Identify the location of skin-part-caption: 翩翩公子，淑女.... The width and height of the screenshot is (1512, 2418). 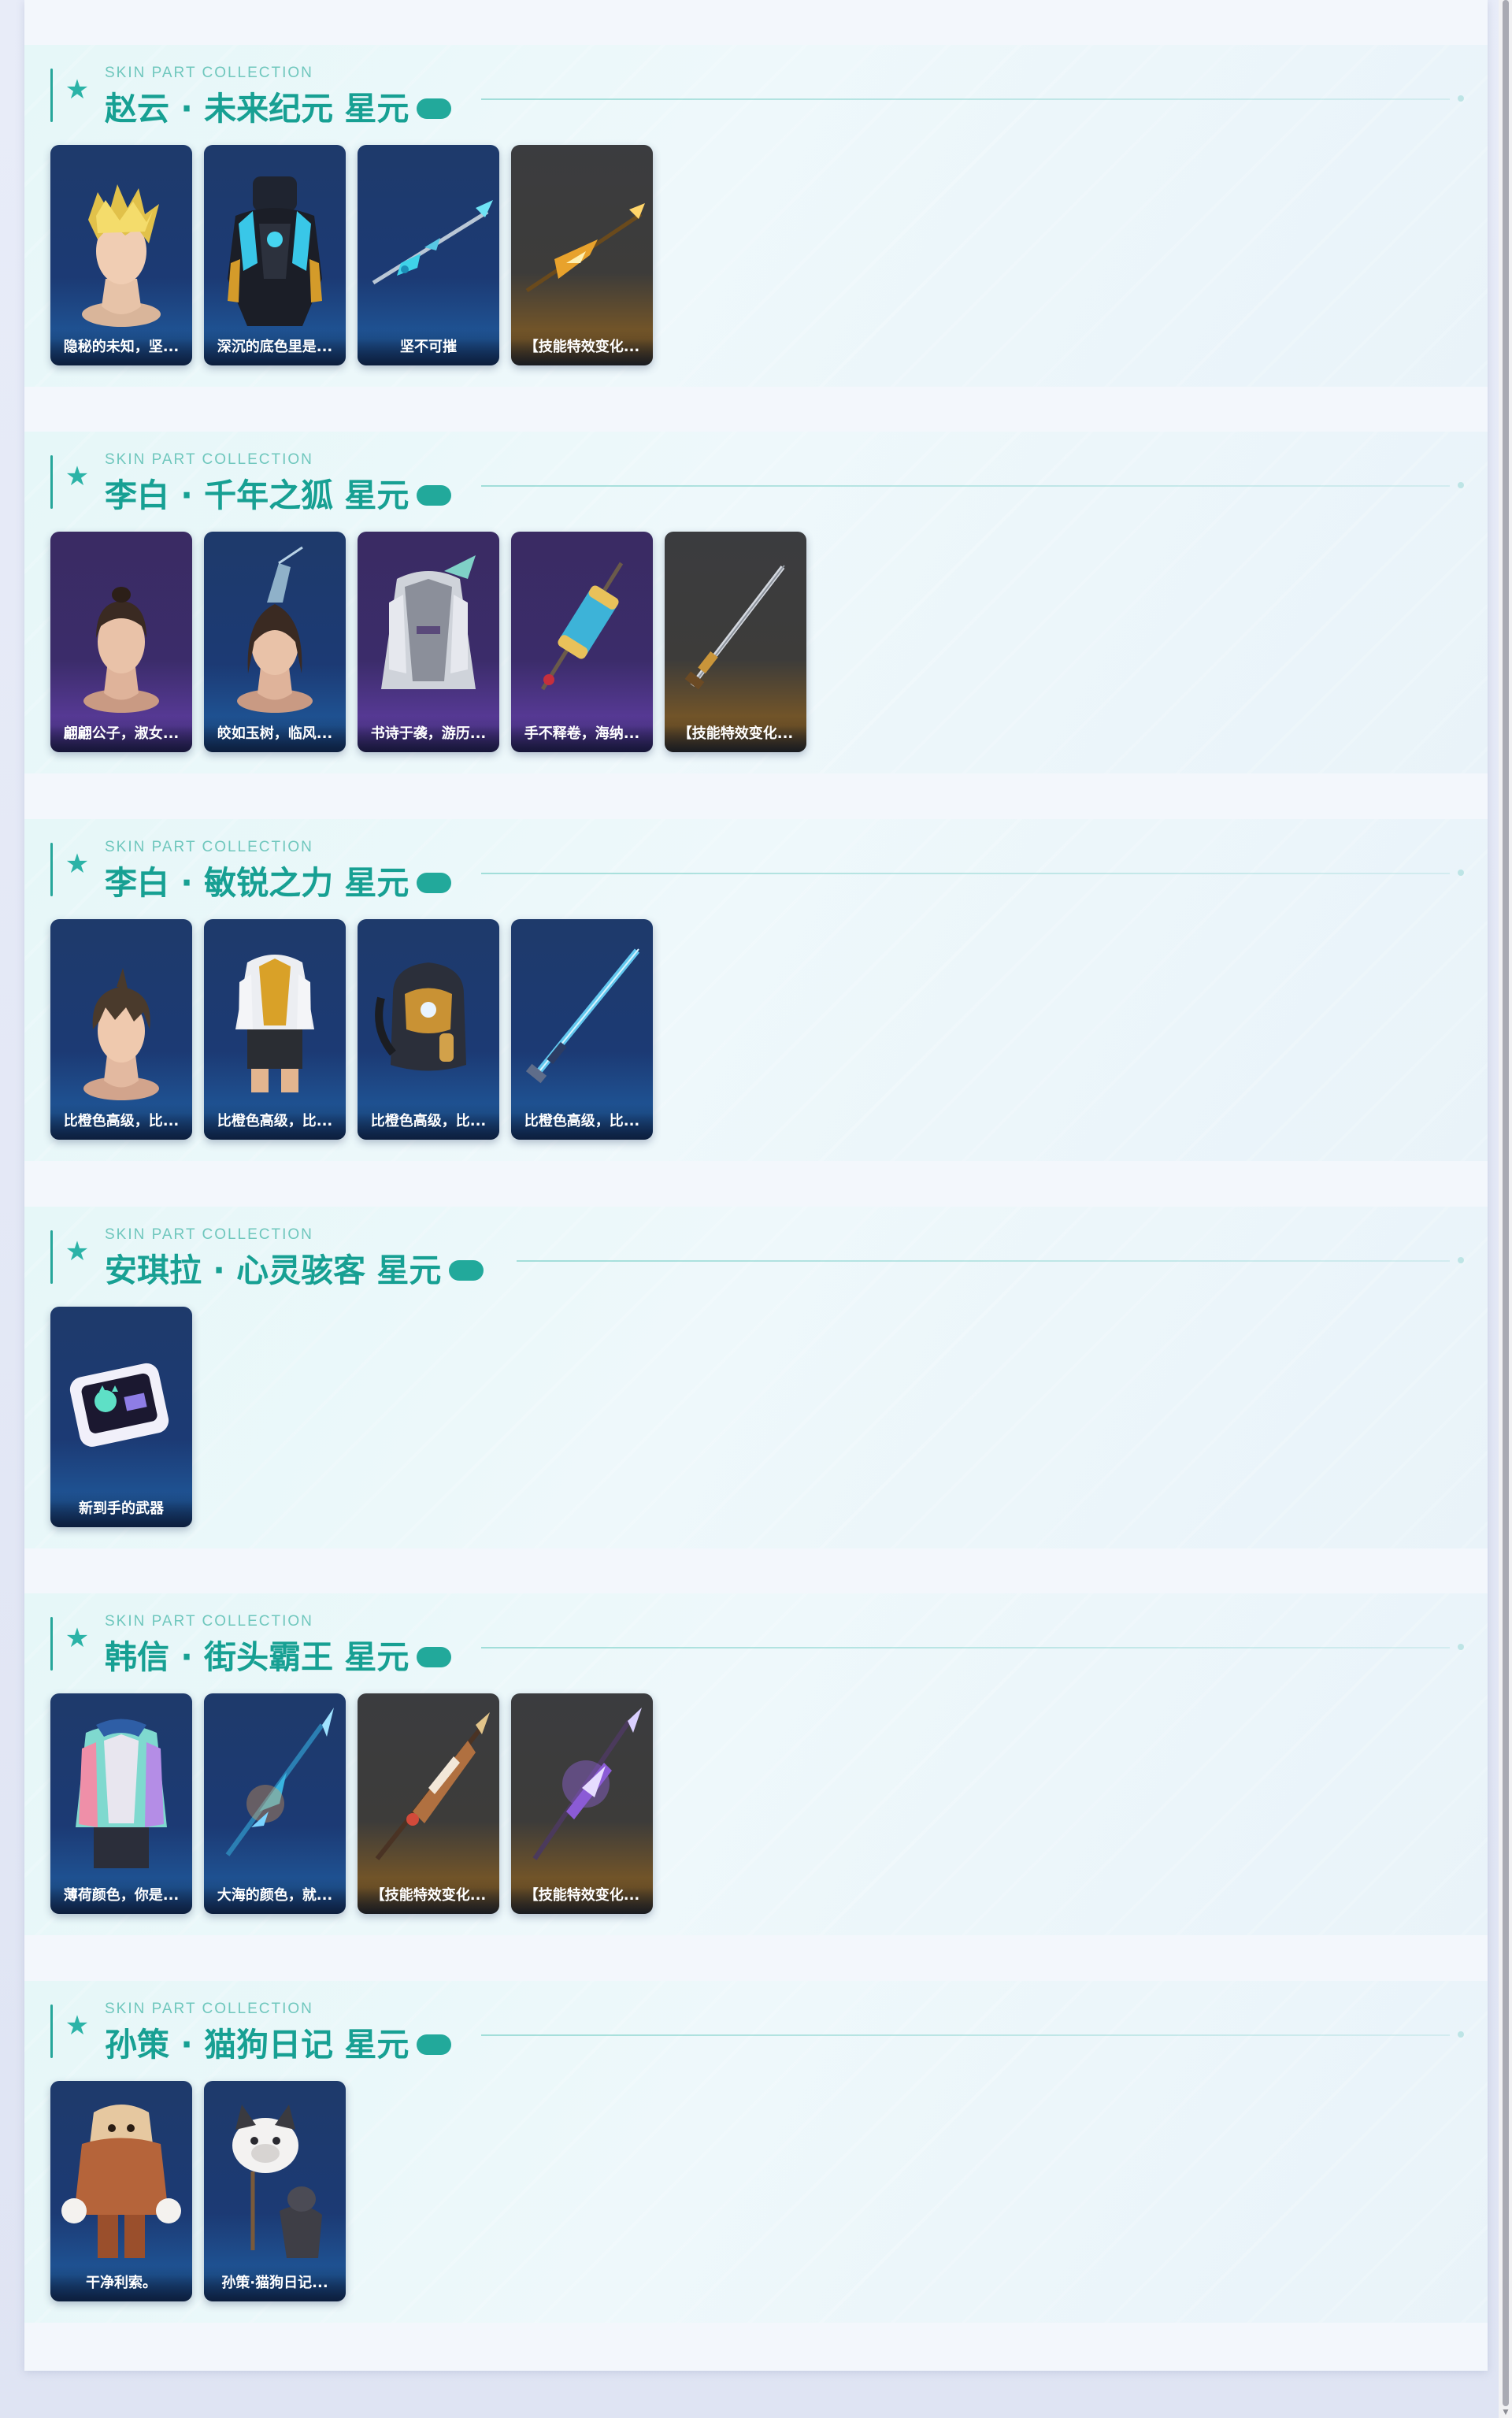
(121, 734).